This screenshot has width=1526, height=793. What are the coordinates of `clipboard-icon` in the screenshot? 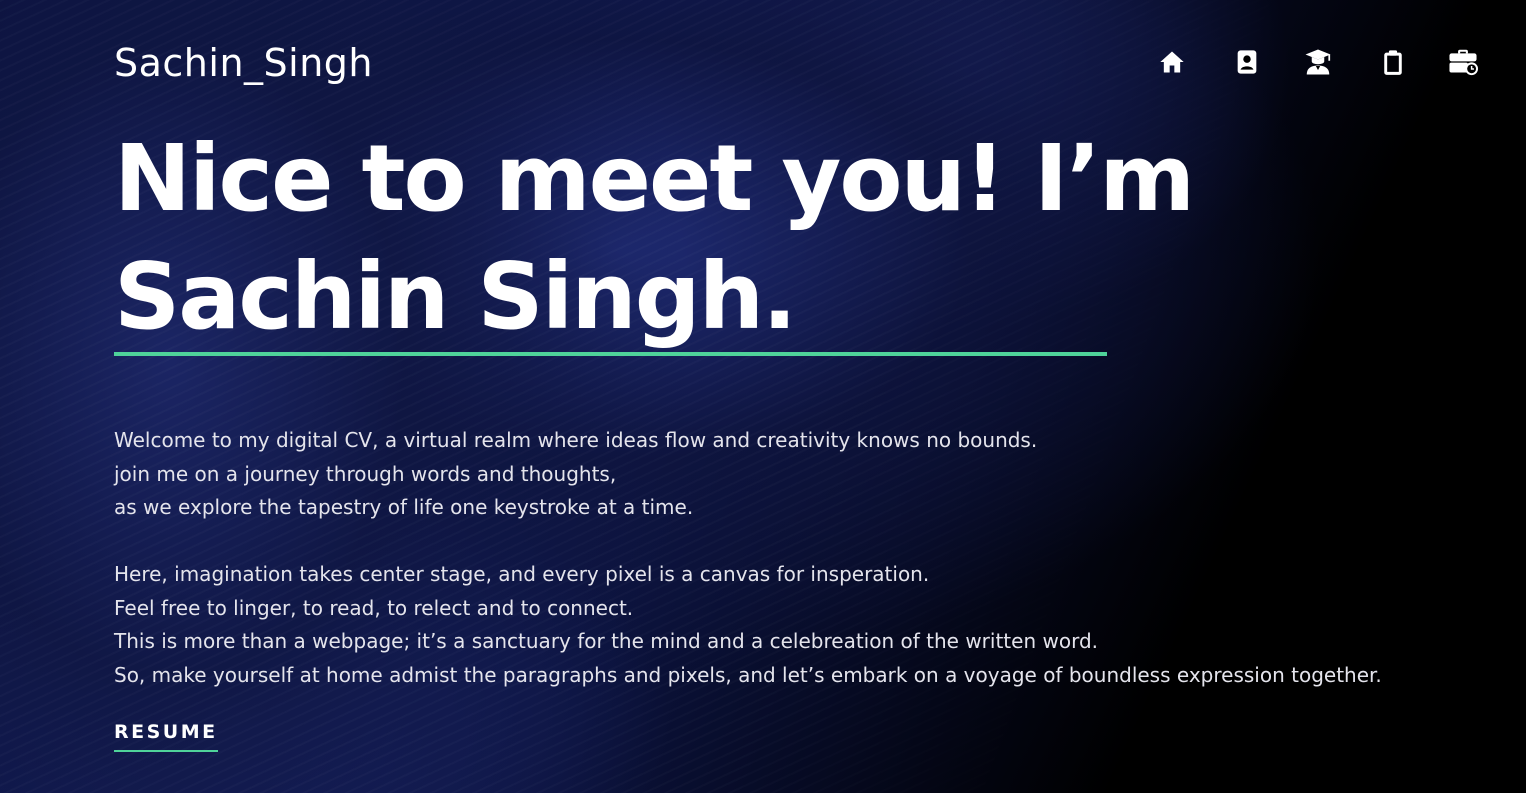 It's located at (1393, 62).